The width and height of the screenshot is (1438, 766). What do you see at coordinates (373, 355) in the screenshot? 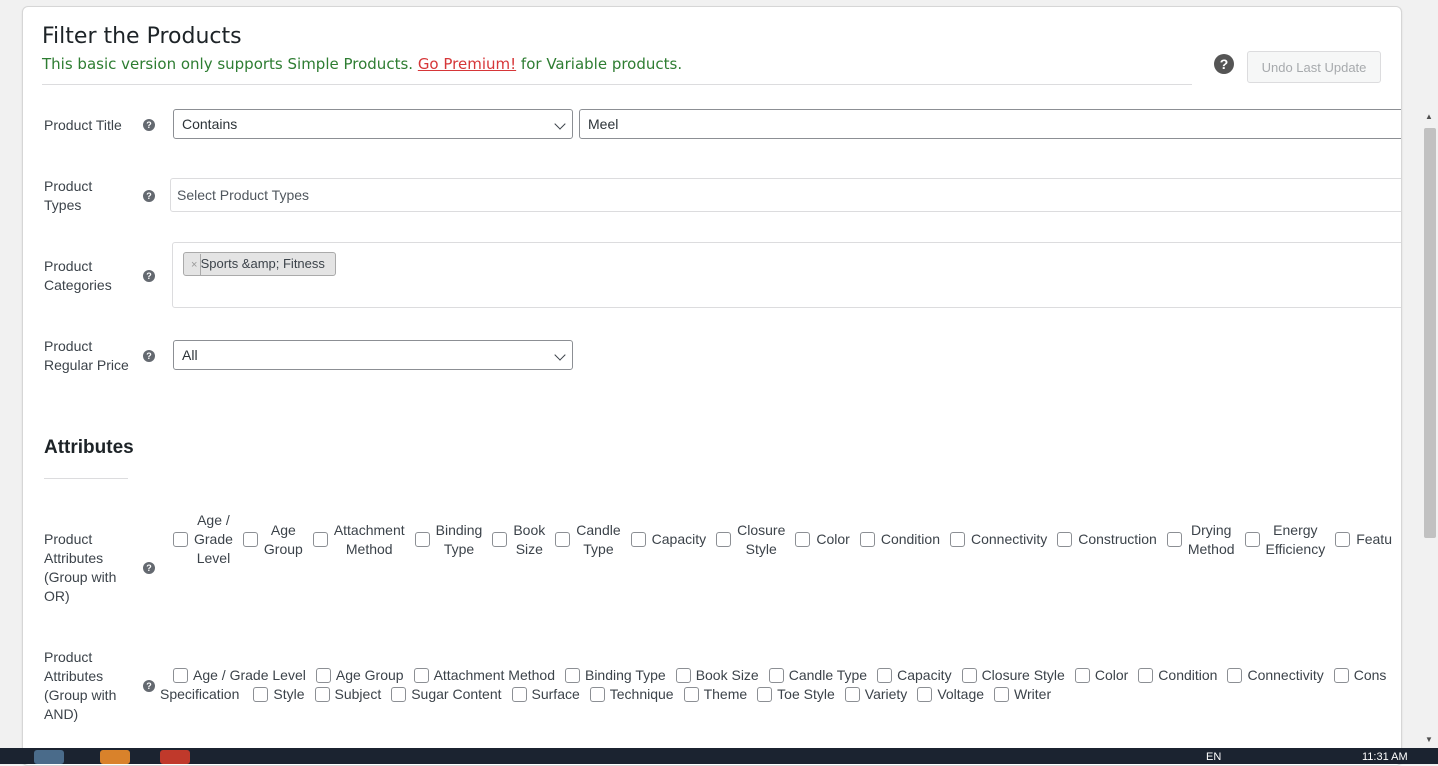
I see `regular-price-select: All` at bounding box center [373, 355].